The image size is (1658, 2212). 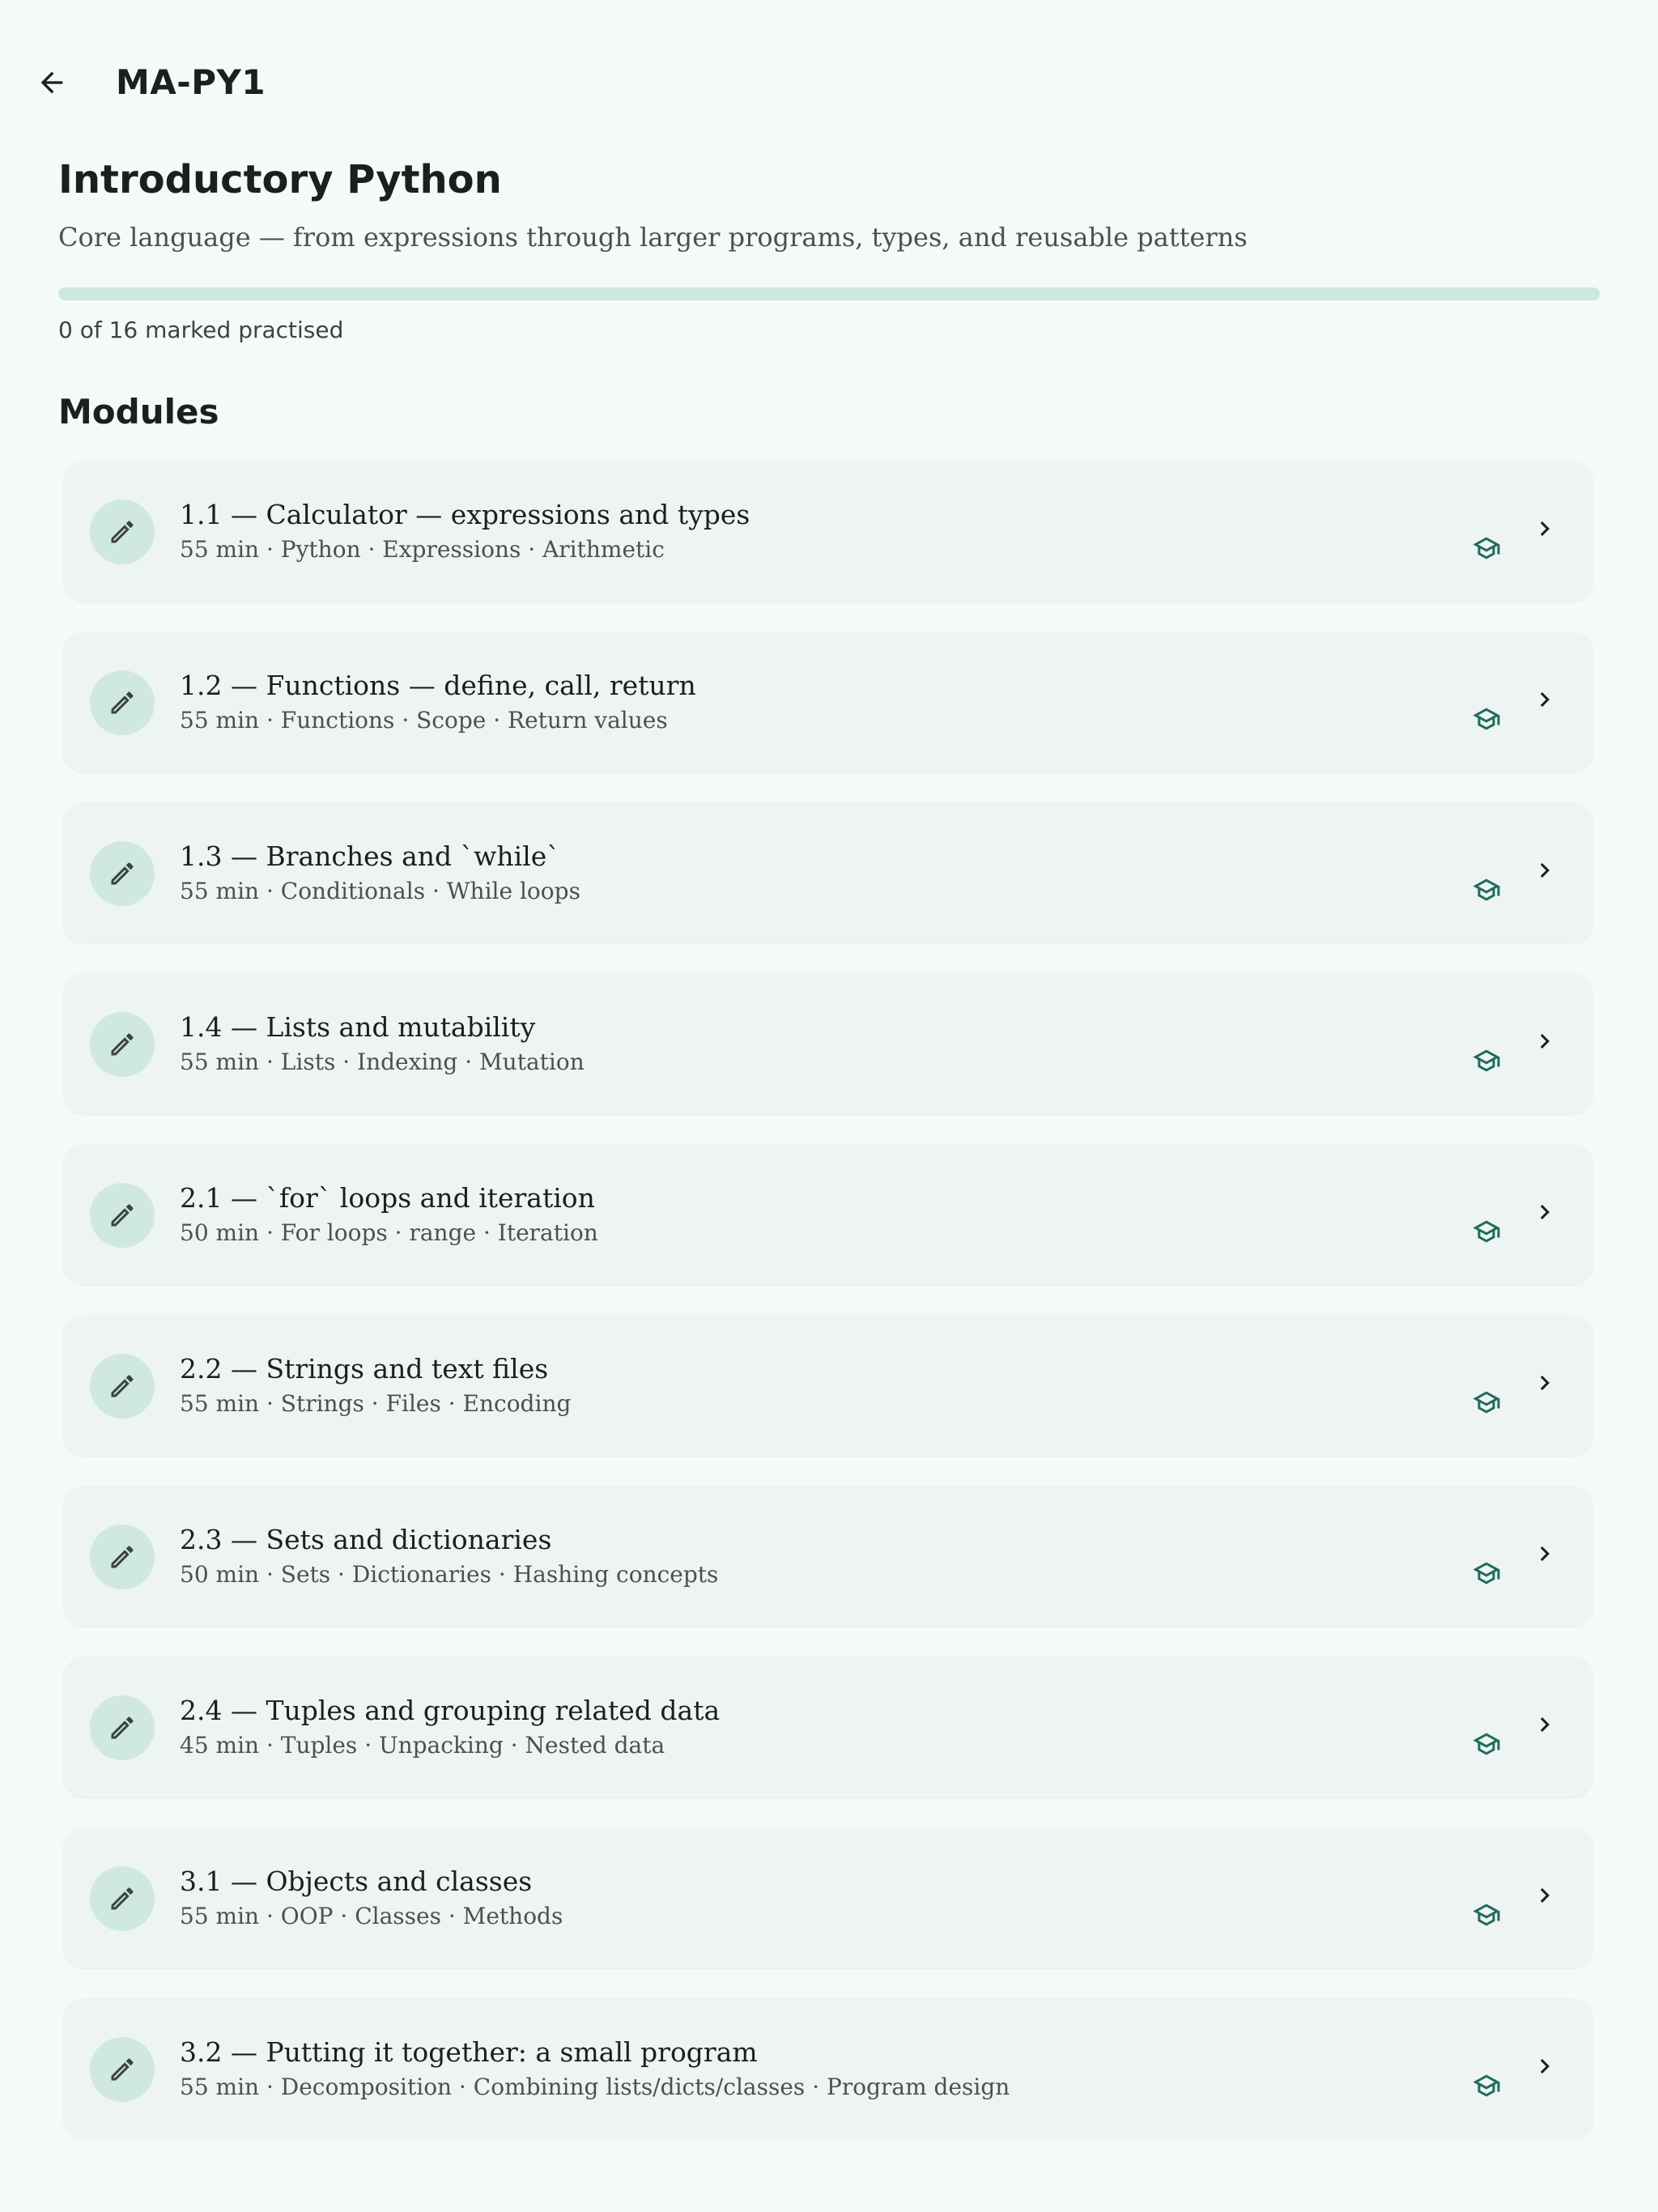 I want to click on module-meta: 50 min · For loops · range · Iteration, so click(x=389, y=1232).